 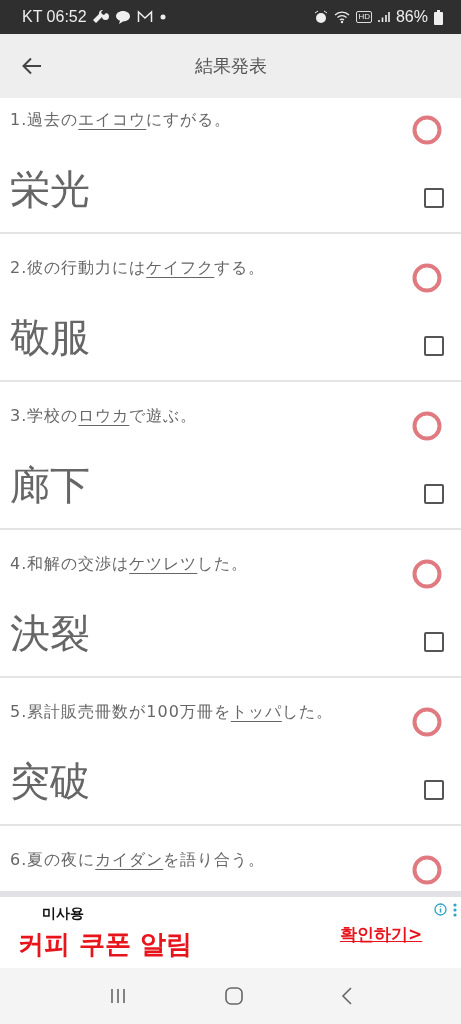 What do you see at coordinates (138, 860) in the screenshot?
I see `question-sentence: 6.夏の夜にカイダン を語り合う。` at bounding box center [138, 860].